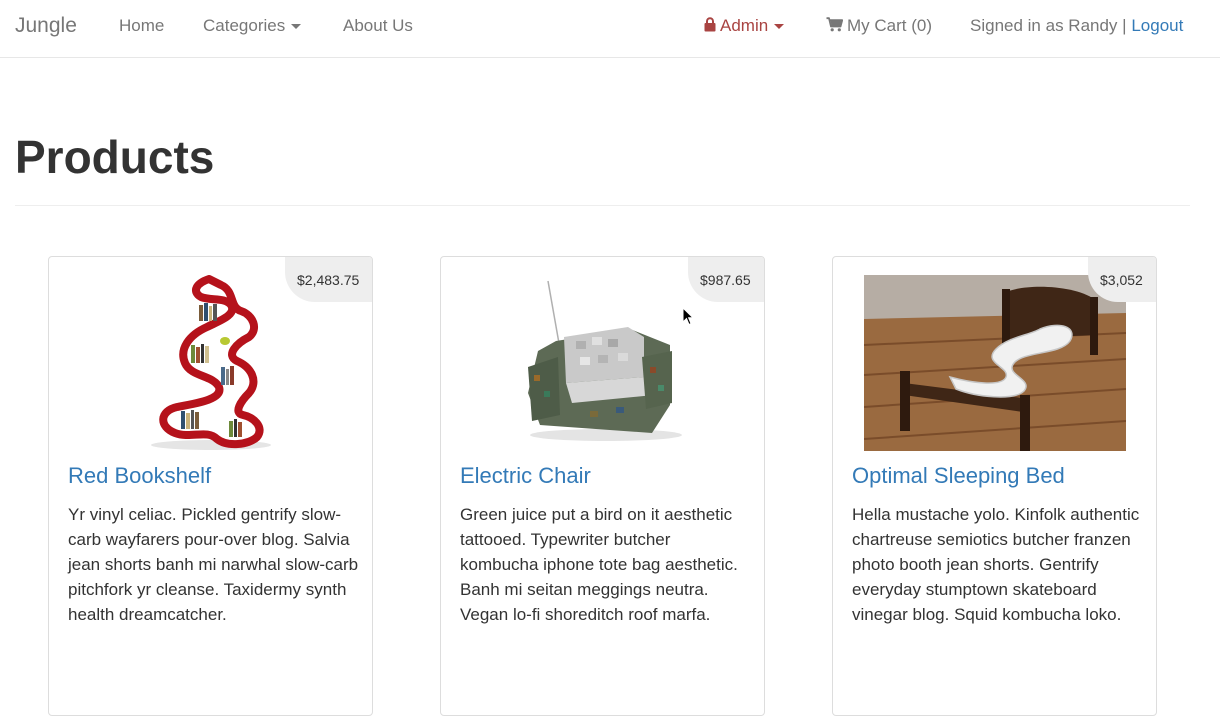 This screenshot has width=1220, height=716. I want to click on logout-link: Logout, so click(1157, 25).